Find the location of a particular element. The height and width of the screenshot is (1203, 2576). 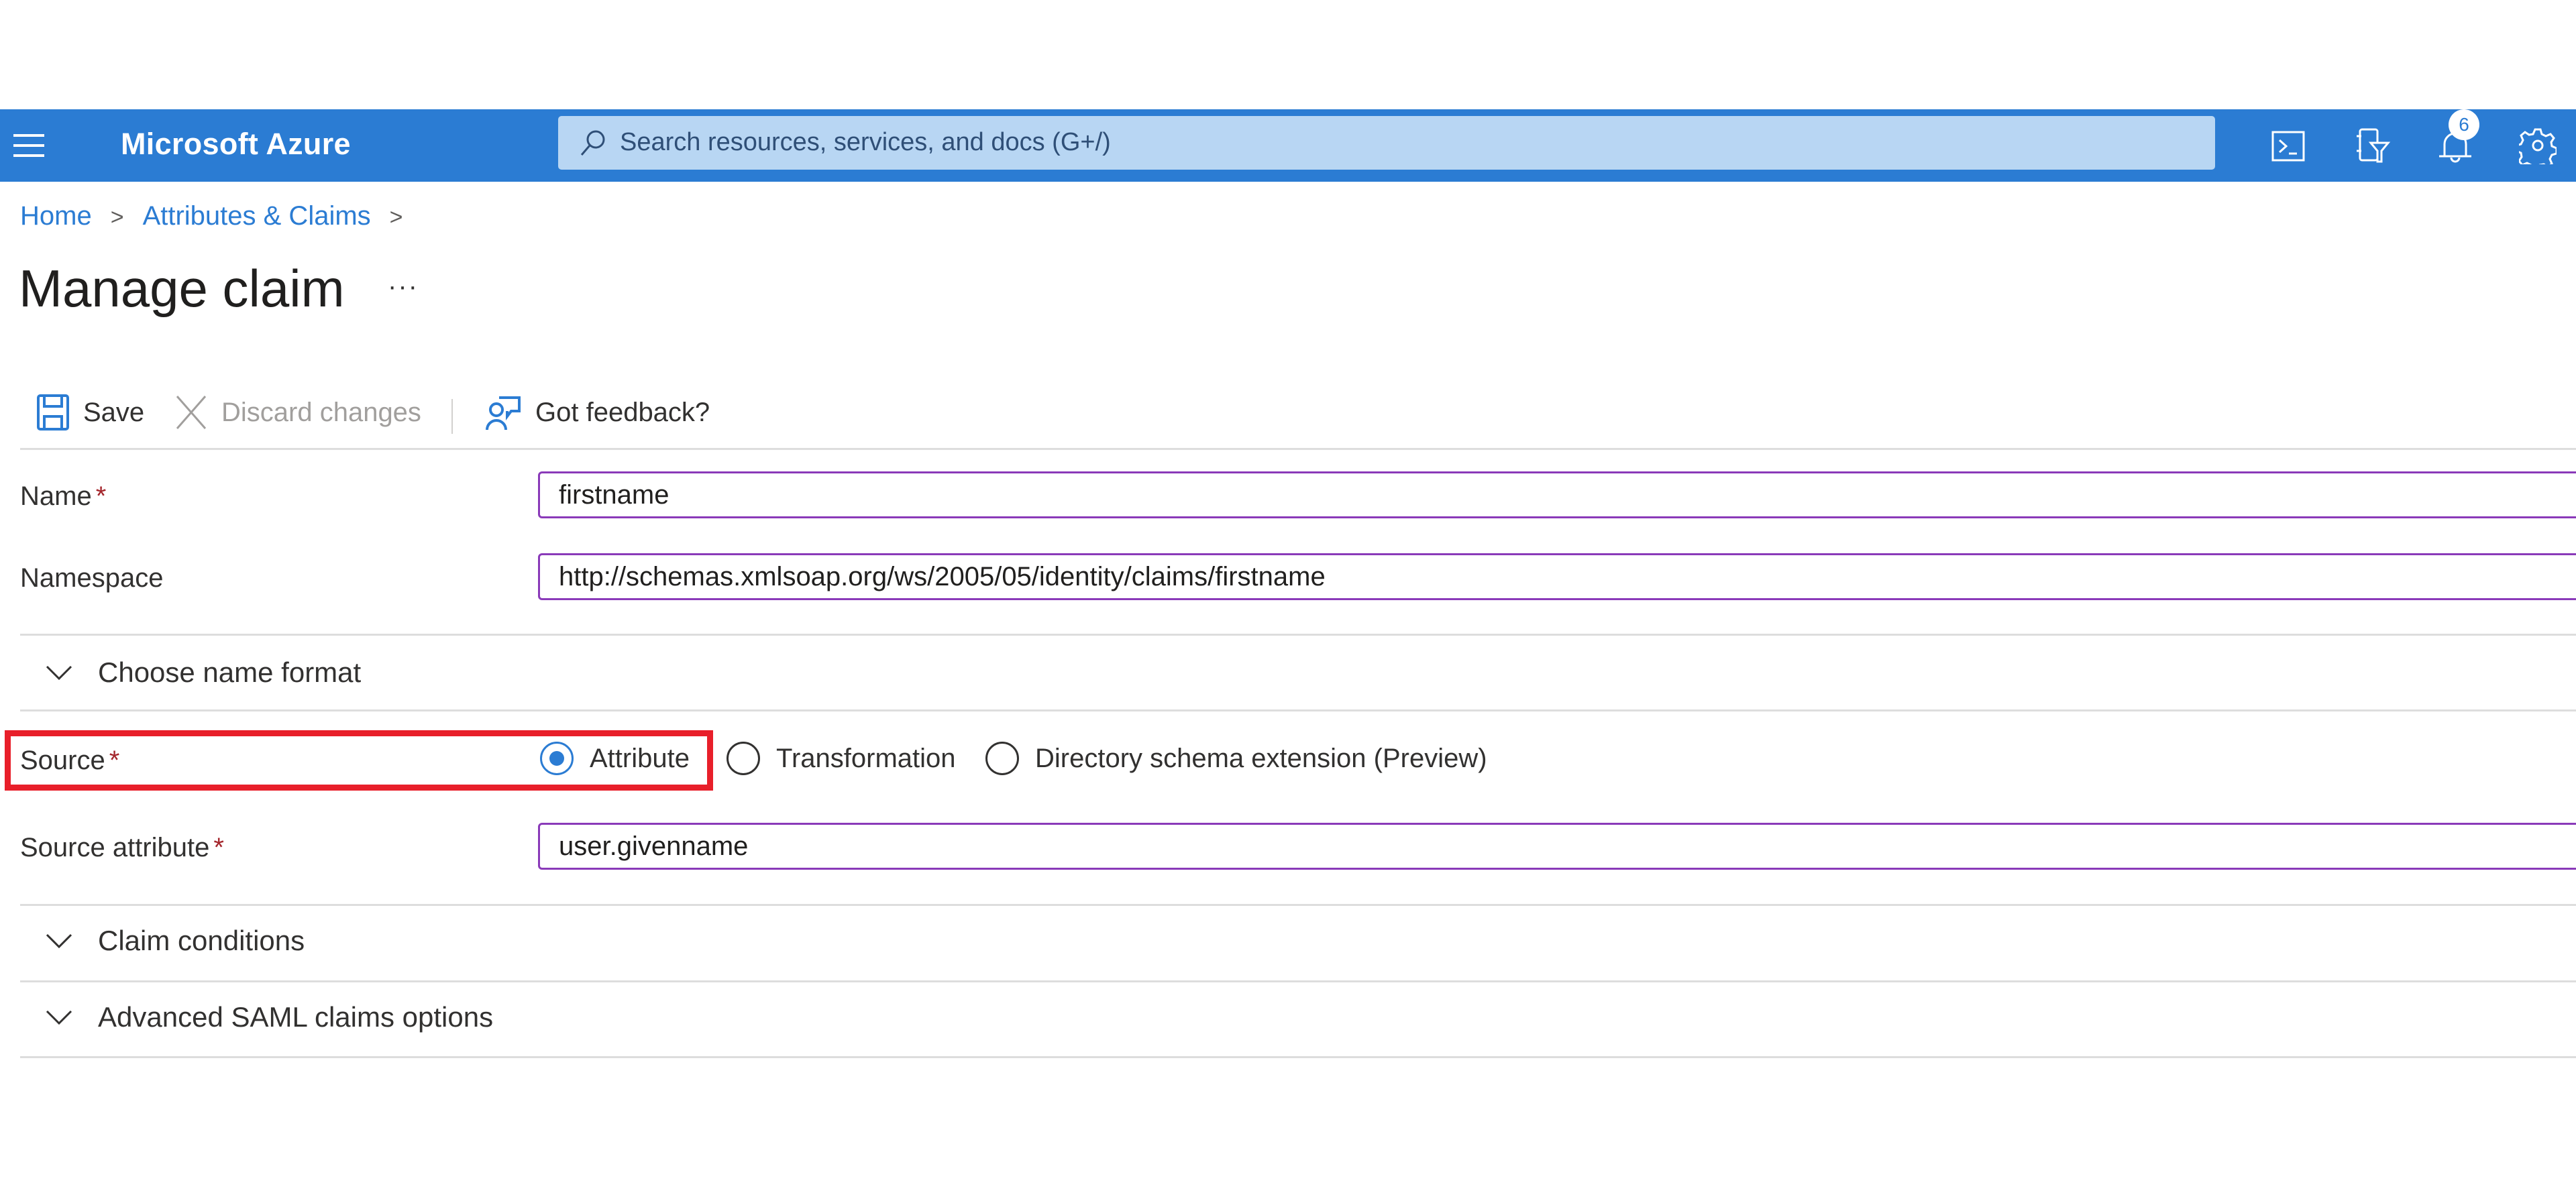

notification-count-badge: 6 is located at coordinates (2464, 124).